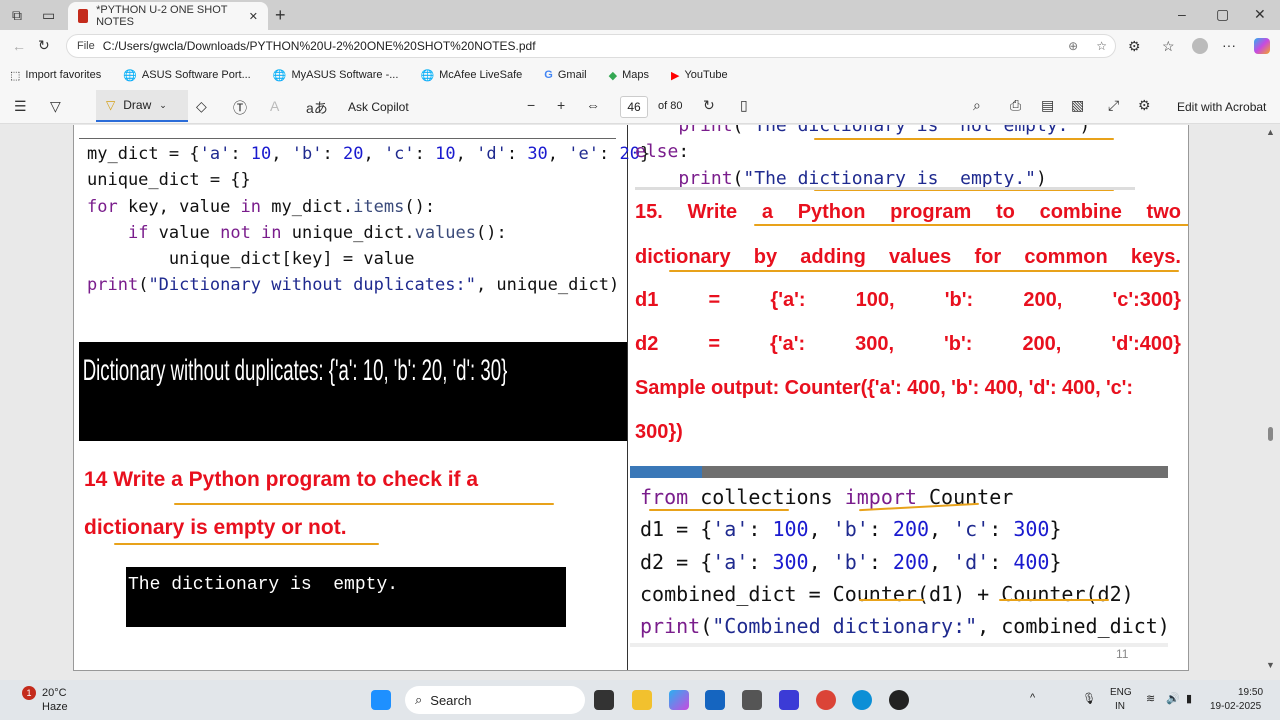 This screenshot has height=720, width=1280. I want to click on code-token: 'a', so click(730, 529).